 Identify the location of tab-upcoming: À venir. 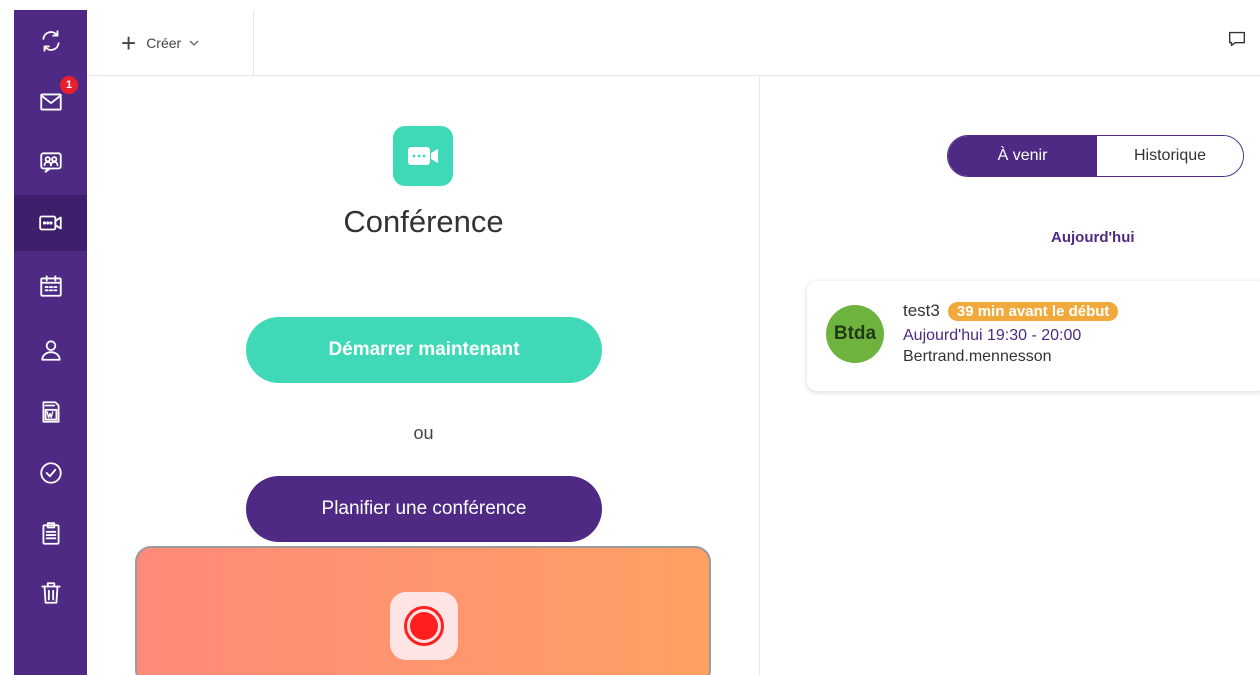
(1022, 156).